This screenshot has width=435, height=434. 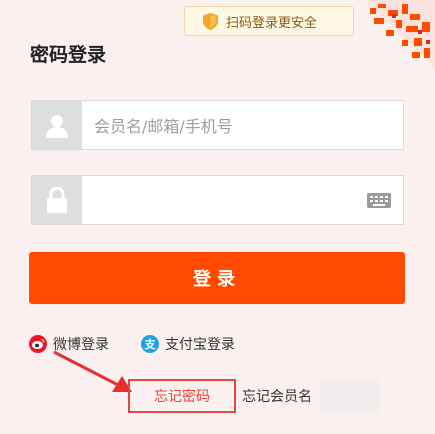 I want to click on weibo-icon, so click(x=38, y=344).